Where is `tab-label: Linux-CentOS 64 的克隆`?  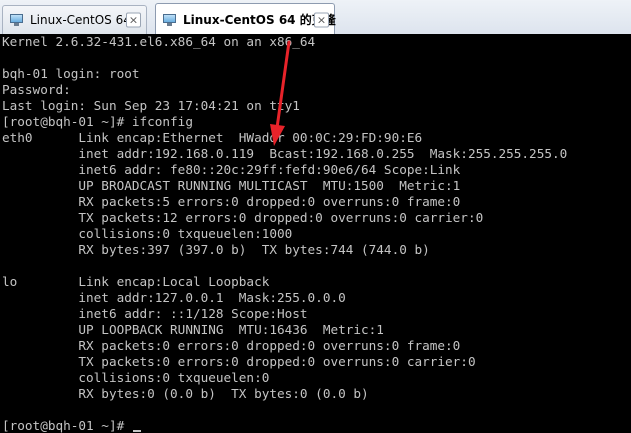 tab-label: Linux-CentOS 64 的克隆 is located at coordinates (259, 20).